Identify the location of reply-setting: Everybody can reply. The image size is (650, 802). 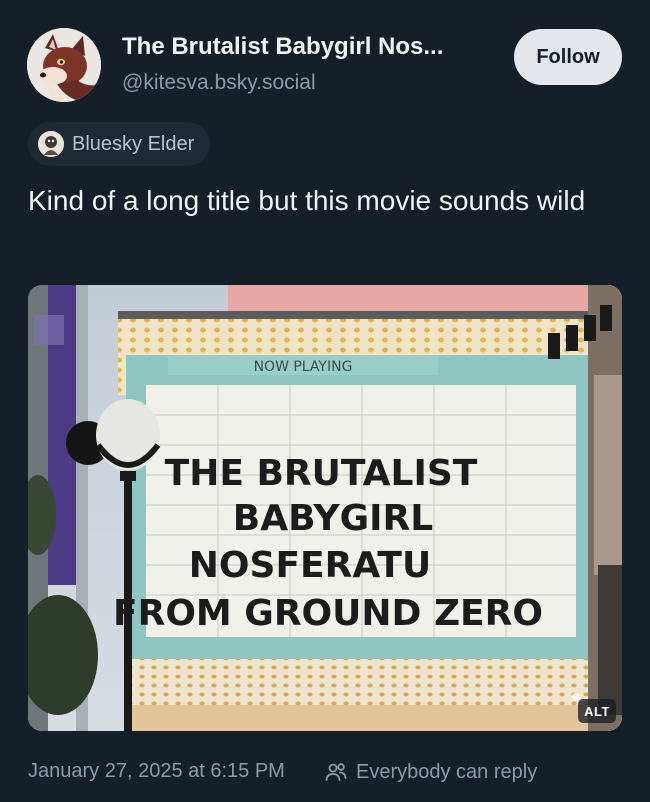
(430, 772).